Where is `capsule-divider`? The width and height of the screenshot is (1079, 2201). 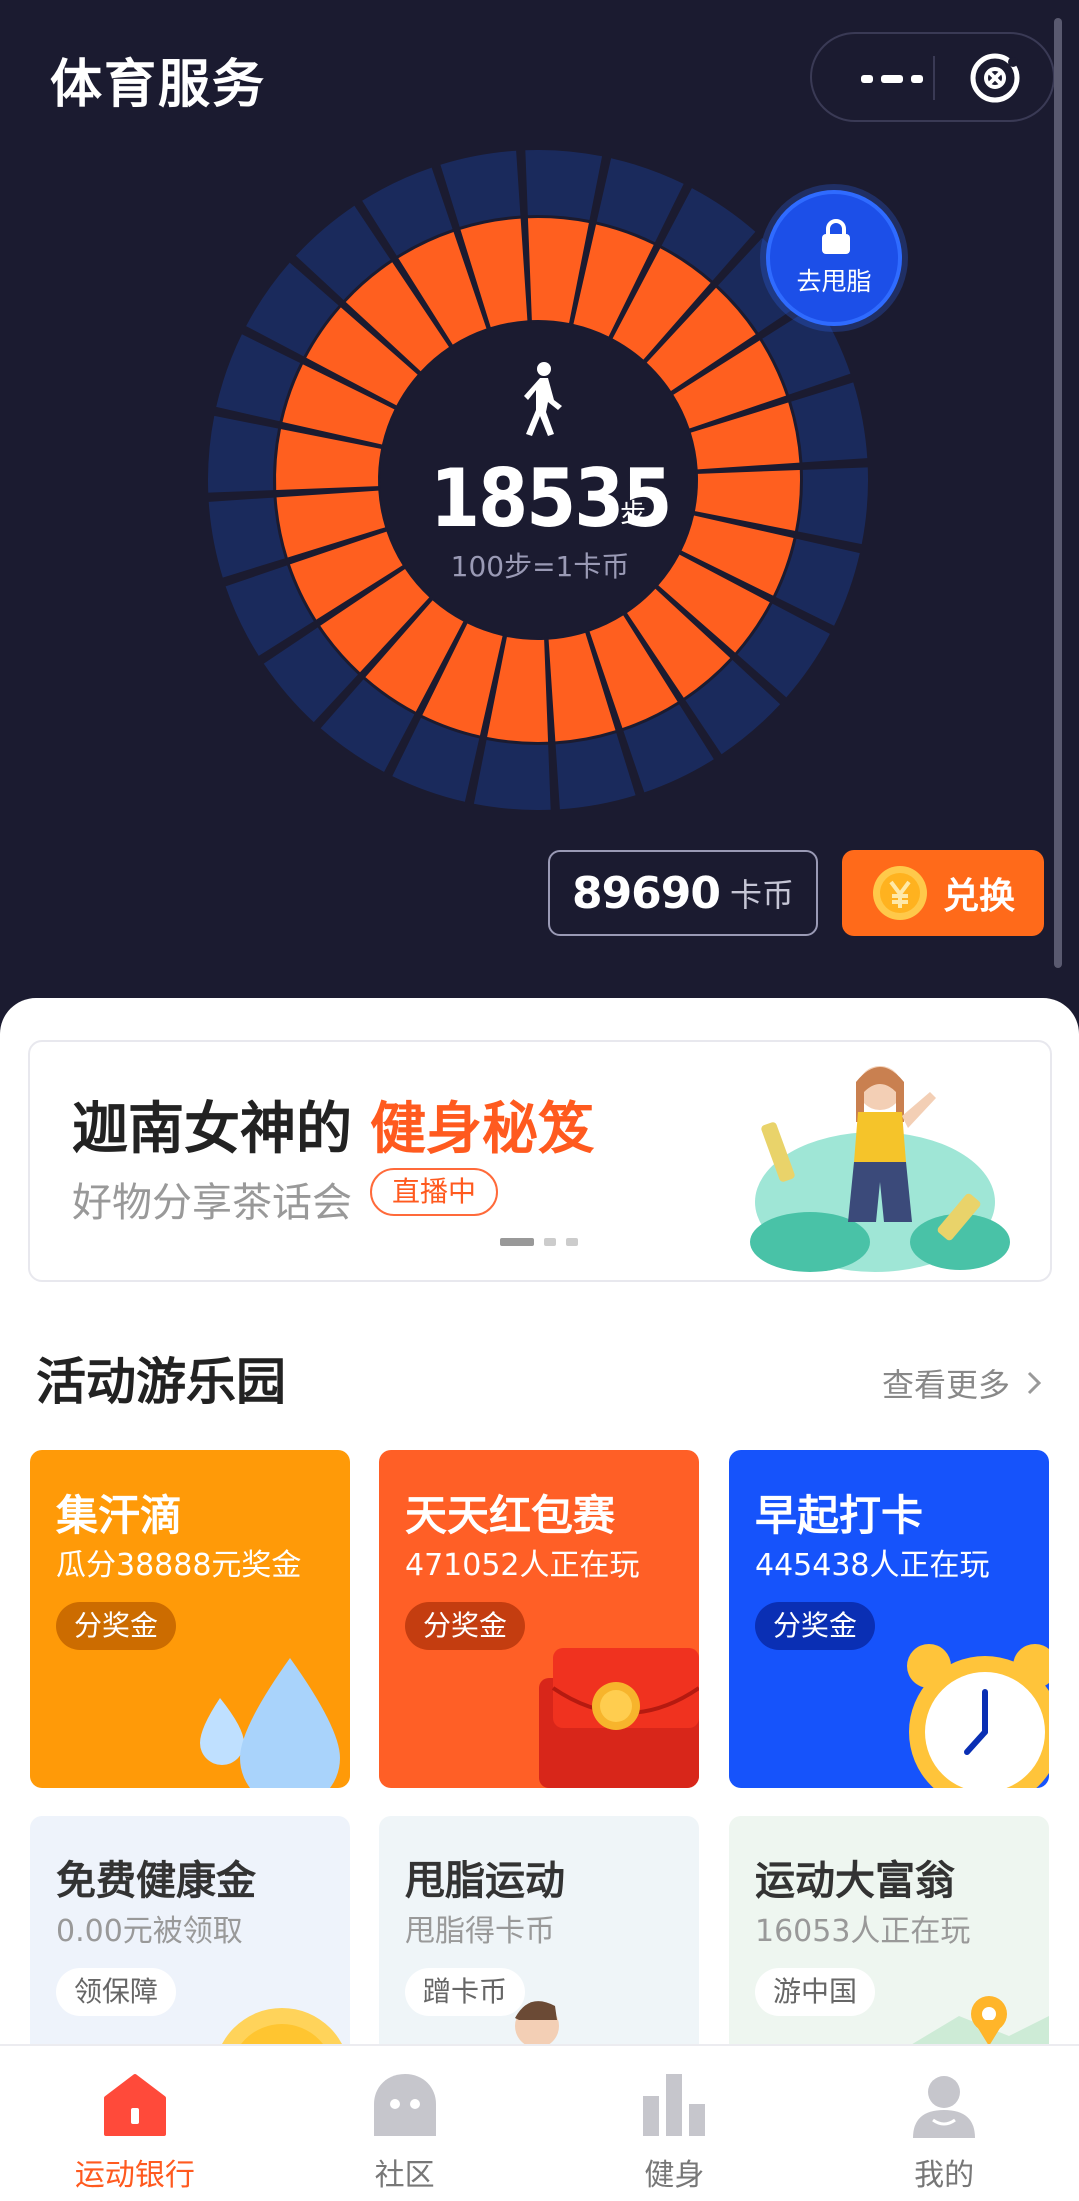 capsule-divider is located at coordinates (934, 78).